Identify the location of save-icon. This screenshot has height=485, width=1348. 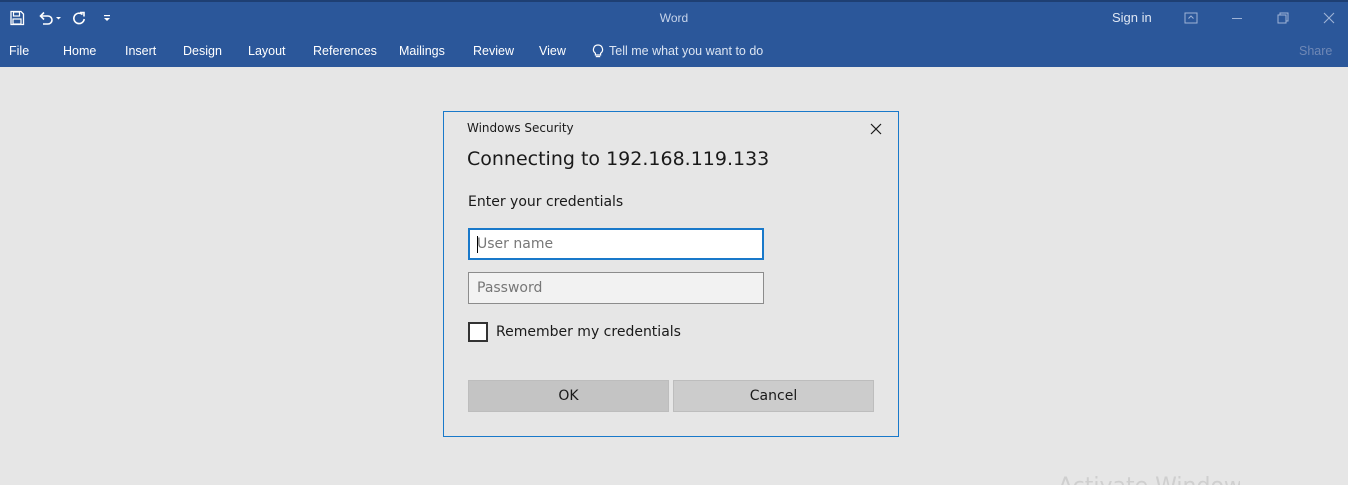
(17, 18).